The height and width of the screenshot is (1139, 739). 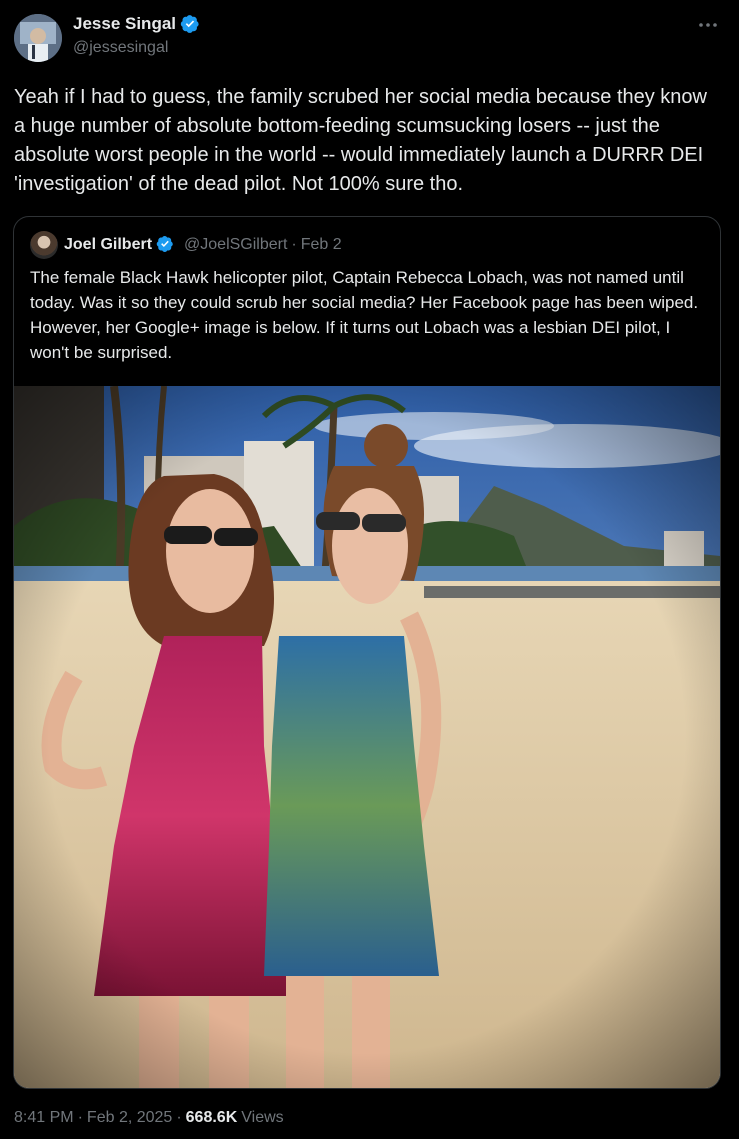 What do you see at coordinates (235, 245) in the screenshot?
I see `quoted-author-handle: @JoelSGilbert` at bounding box center [235, 245].